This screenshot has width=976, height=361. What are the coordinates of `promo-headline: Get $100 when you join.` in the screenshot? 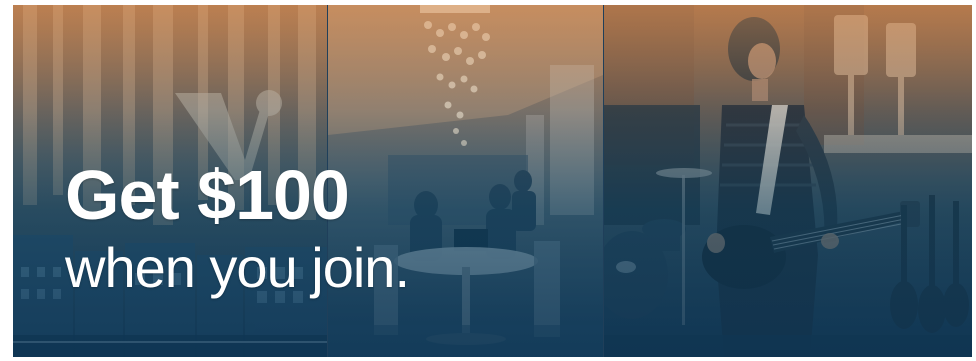 It's located at (237, 227).